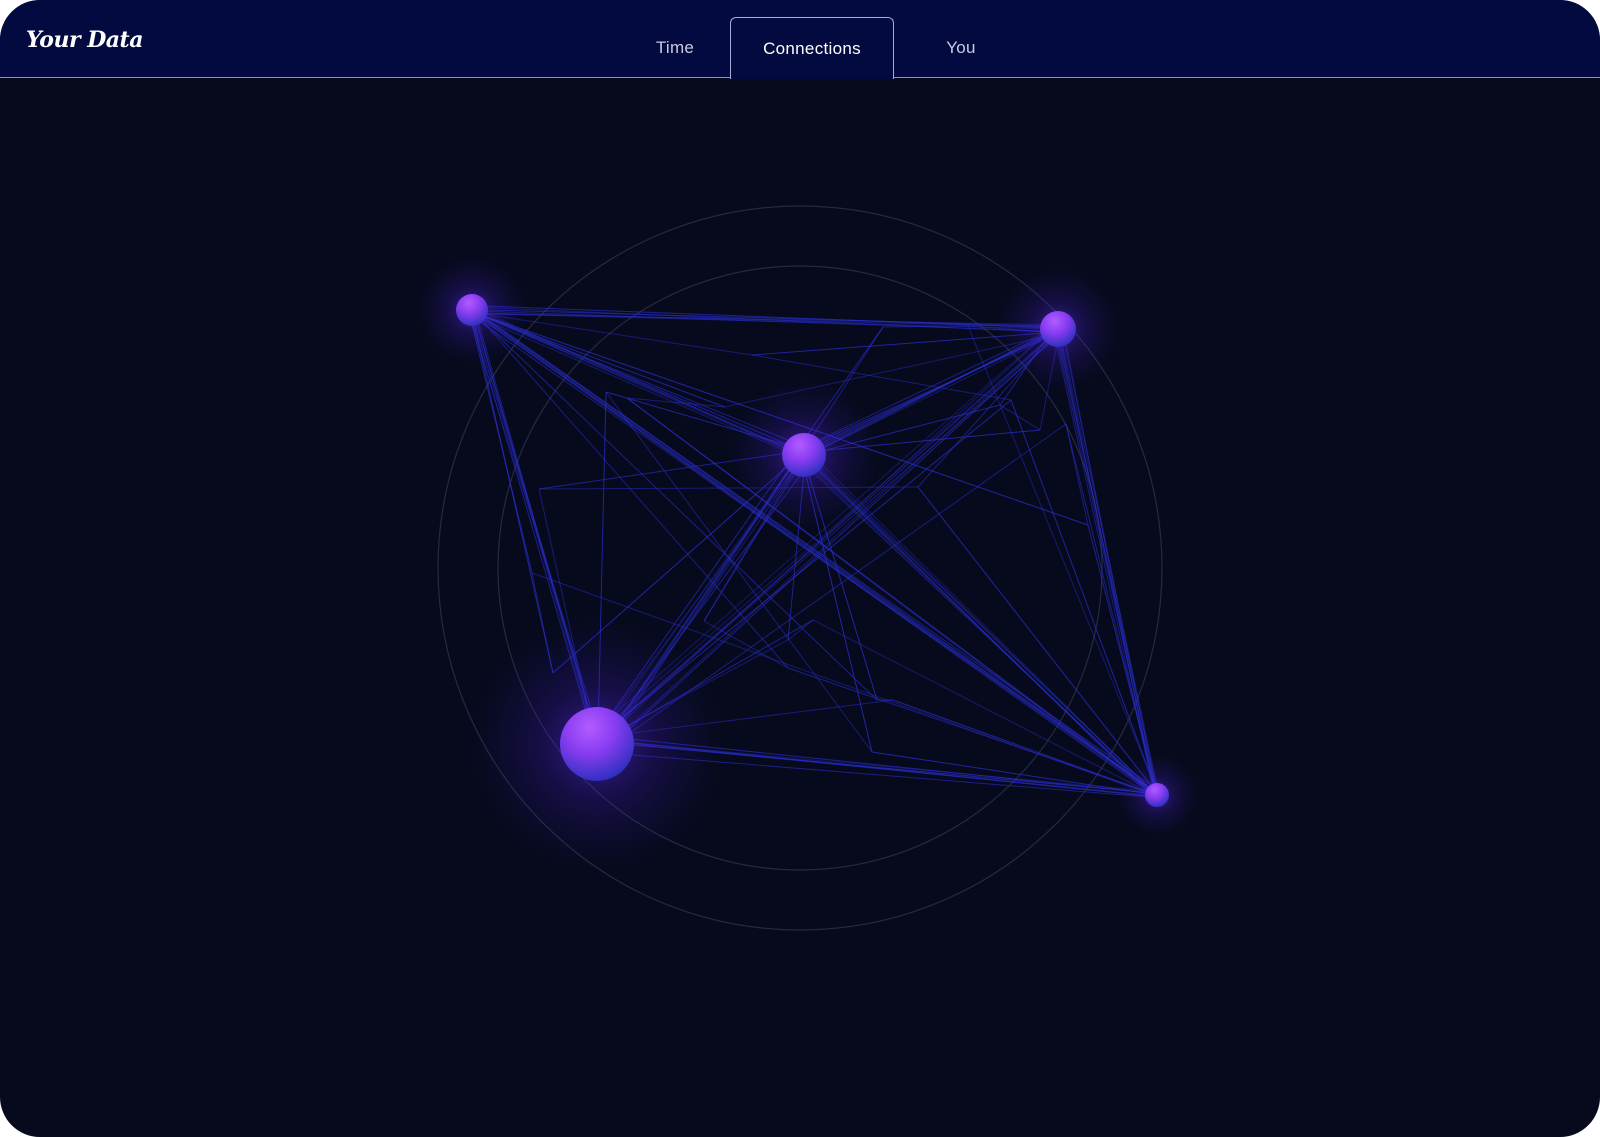 The width and height of the screenshot is (1600, 1137). I want to click on top-bar: Your Data Time Connections You, so click(800, 39).